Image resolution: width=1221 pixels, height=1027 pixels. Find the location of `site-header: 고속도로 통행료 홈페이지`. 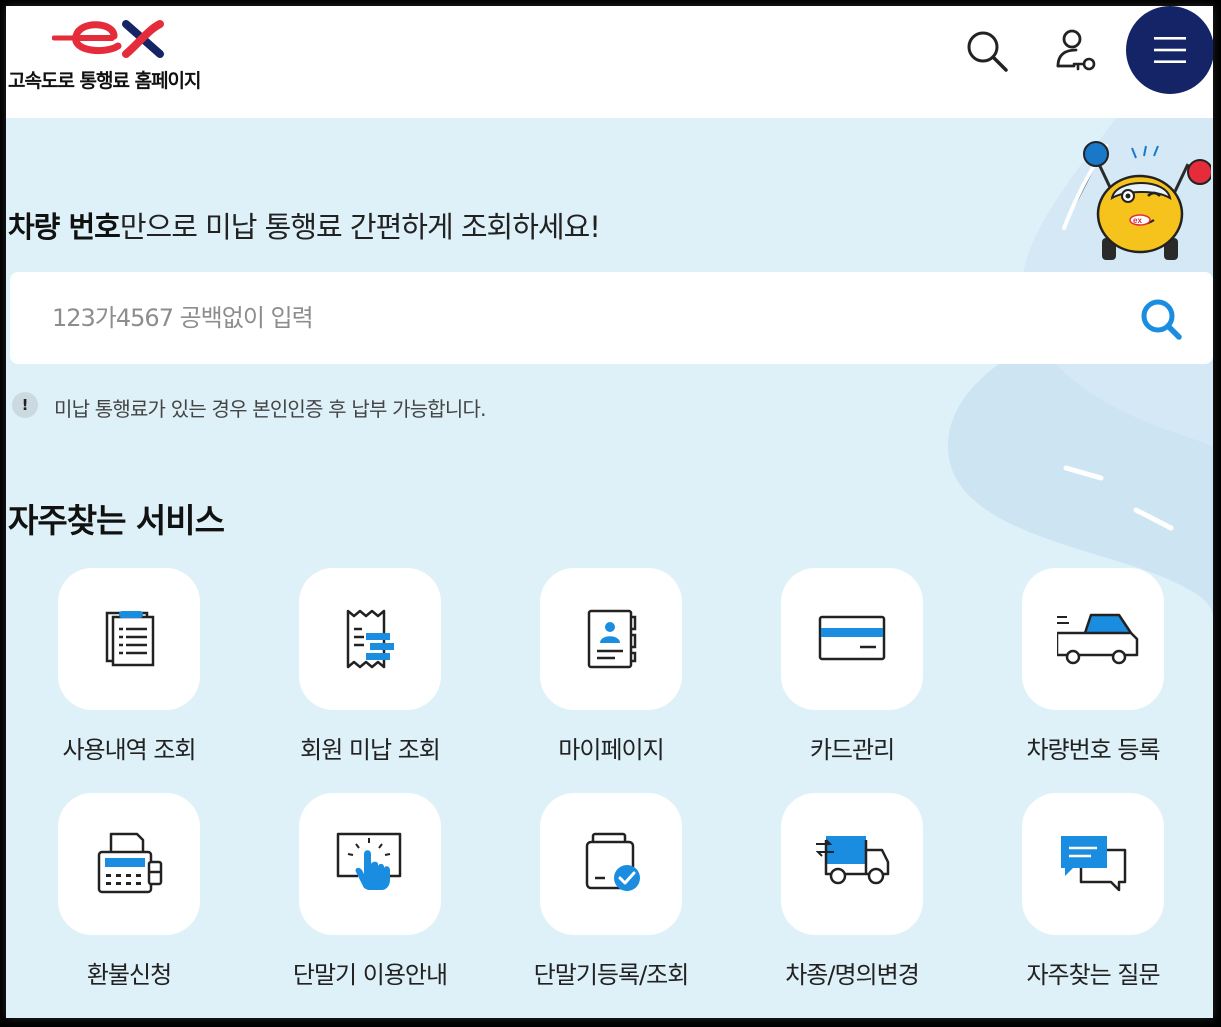

site-header: 고속도로 통행료 홈페이지 is located at coordinates (609, 62).